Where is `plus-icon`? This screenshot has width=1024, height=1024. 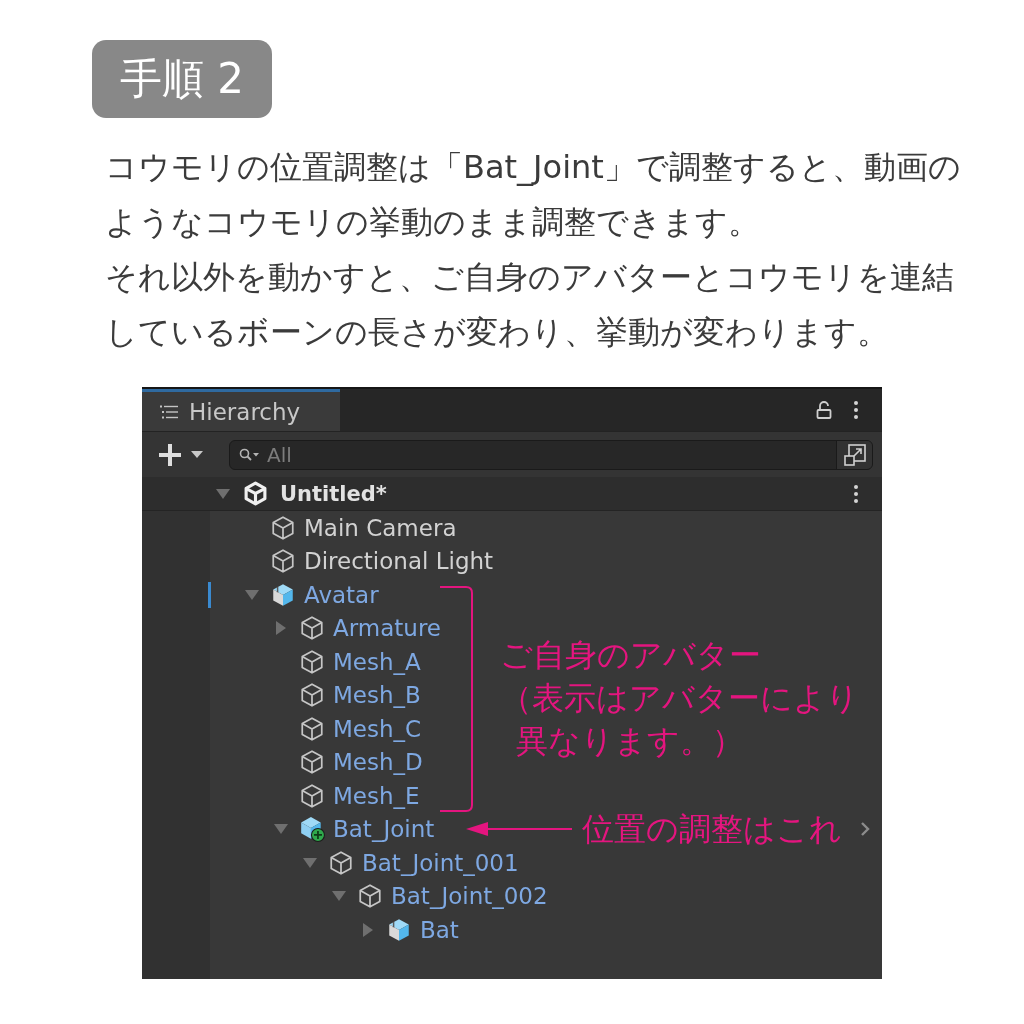
plus-icon is located at coordinates (170, 454).